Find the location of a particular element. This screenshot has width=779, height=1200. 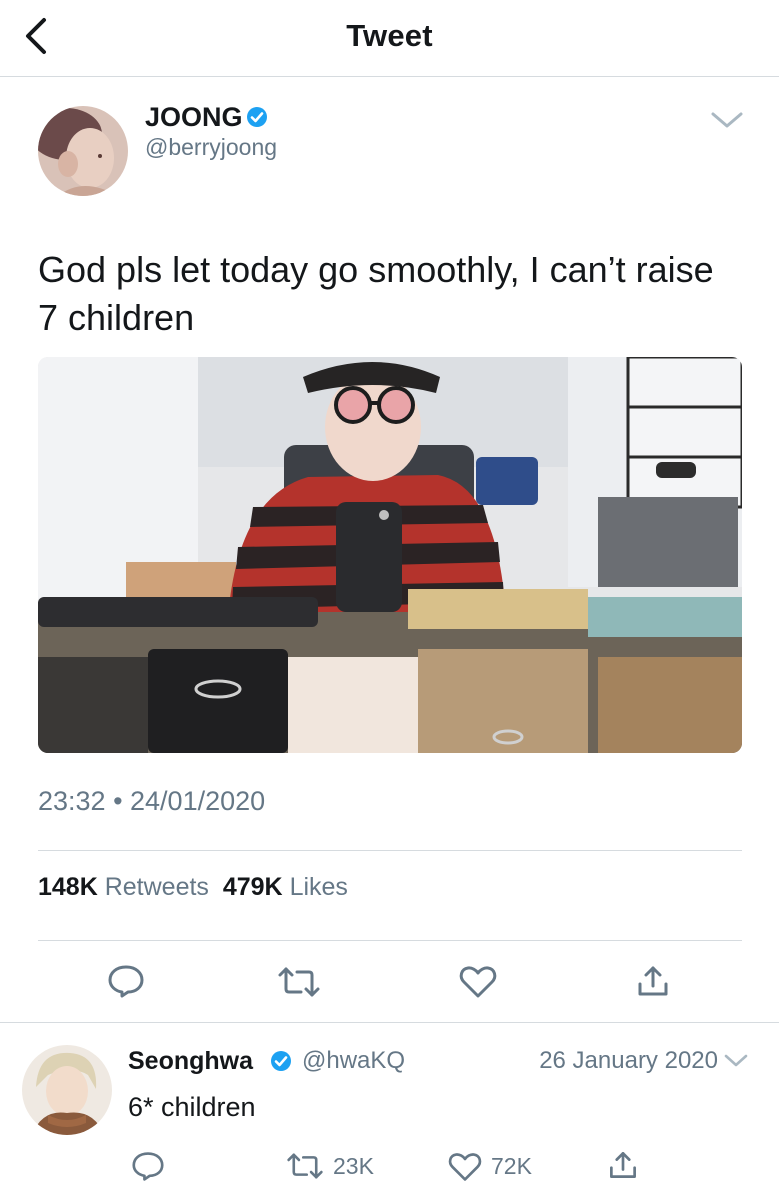

like-button is located at coordinates (478, 984).